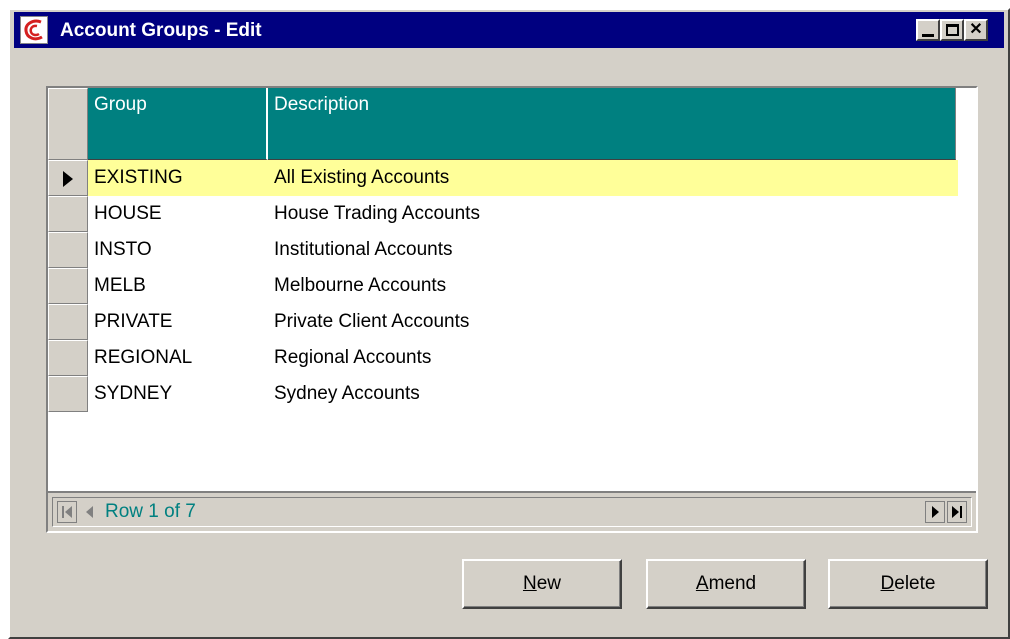 The image size is (1010, 639). I want to click on window-title: Account Groups - Edit, so click(161, 30).